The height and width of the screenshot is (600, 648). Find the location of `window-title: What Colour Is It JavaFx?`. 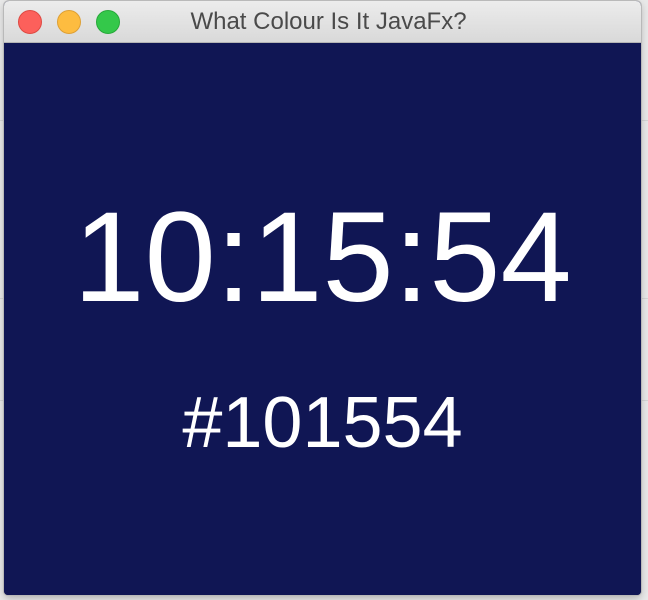

window-title: What Colour Is It JavaFx? is located at coordinates (328, 21).